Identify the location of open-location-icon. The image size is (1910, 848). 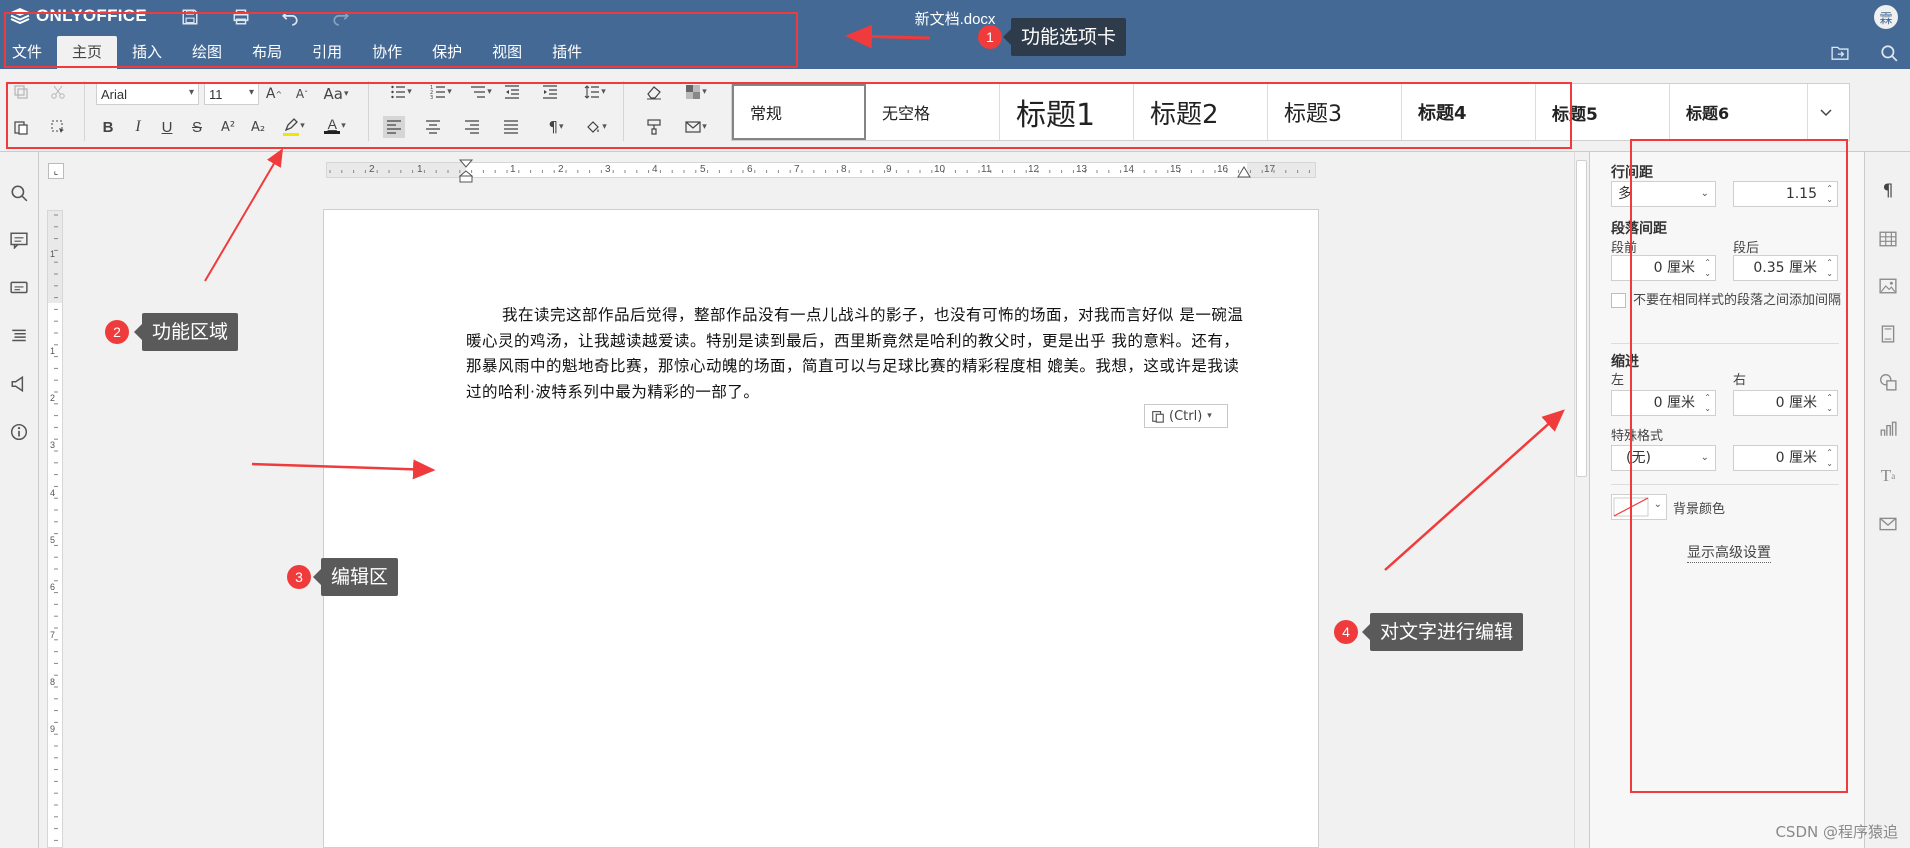
(1840, 53).